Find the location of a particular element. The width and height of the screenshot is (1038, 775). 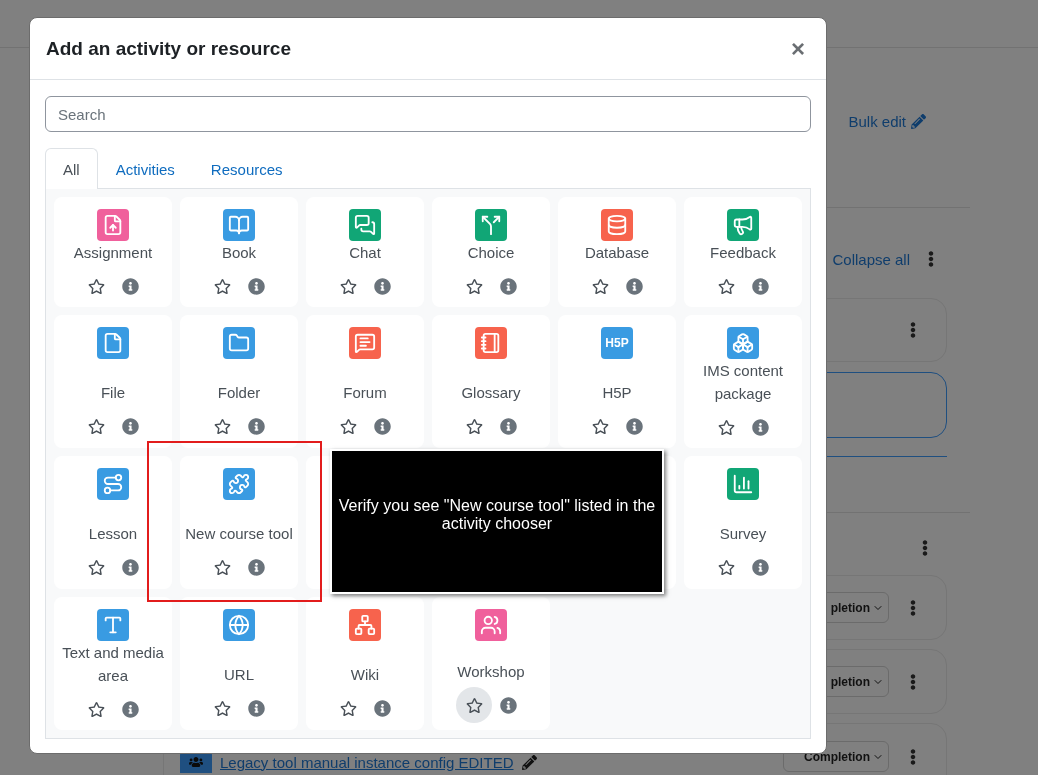

activity-card: Chat is located at coordinates (365, 252).